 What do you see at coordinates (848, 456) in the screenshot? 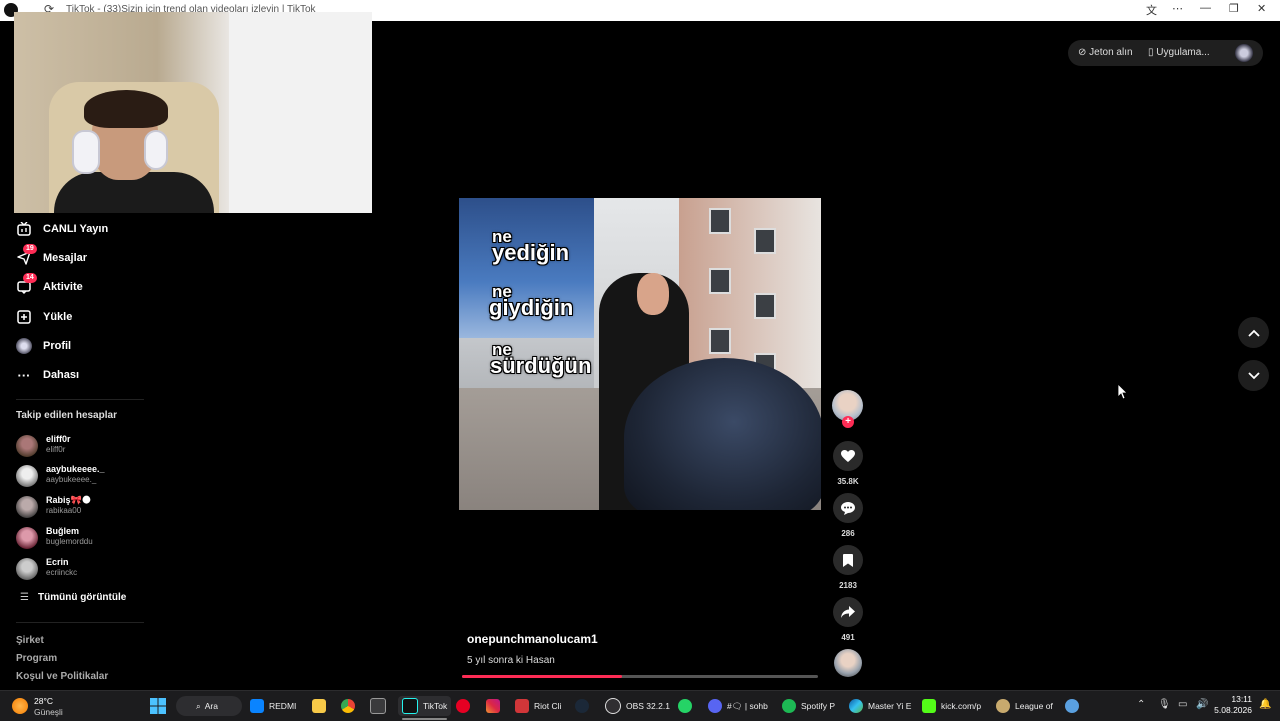
I see `like-button` at bounding box center [848, 456].